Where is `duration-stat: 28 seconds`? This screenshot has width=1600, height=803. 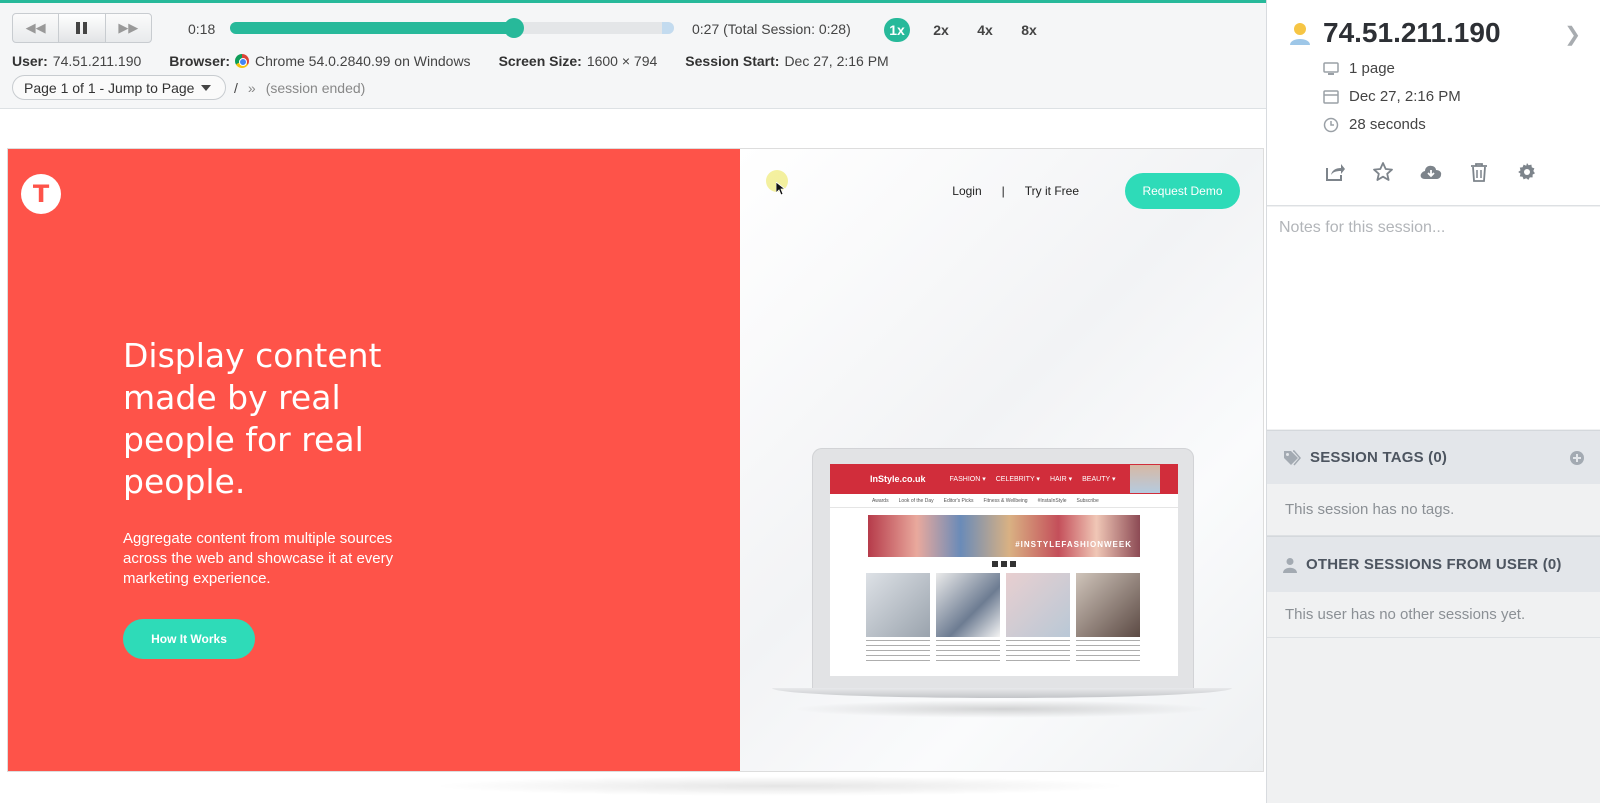
duration-stat: 28 seconds is located at coordinates (1374, 124).